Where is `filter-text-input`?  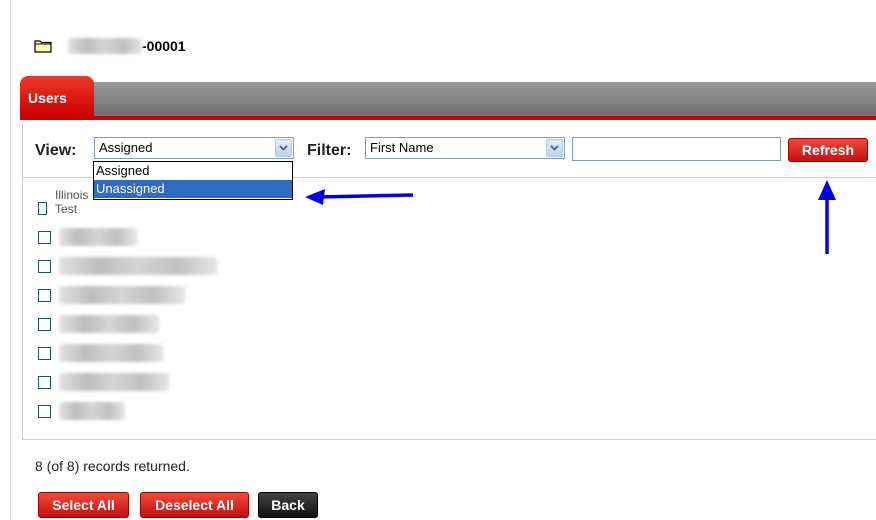
filter-text-input is located at coordinates (676, 149).